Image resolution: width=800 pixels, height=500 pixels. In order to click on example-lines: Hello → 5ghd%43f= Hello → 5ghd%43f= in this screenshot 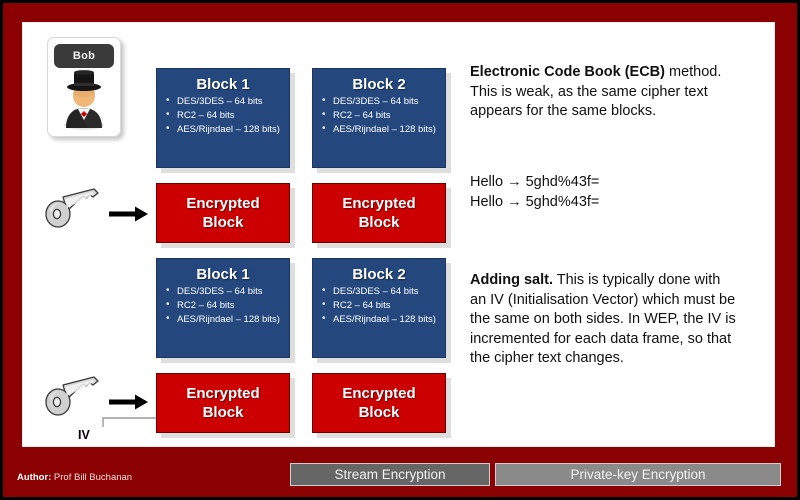, I will do `click(600, 192)`.